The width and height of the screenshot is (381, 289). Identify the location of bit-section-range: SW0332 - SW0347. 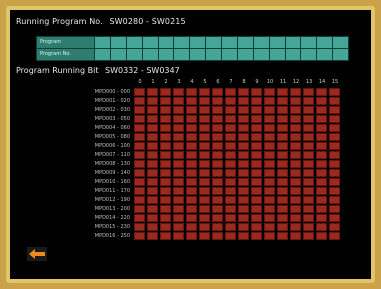
(142, 70).